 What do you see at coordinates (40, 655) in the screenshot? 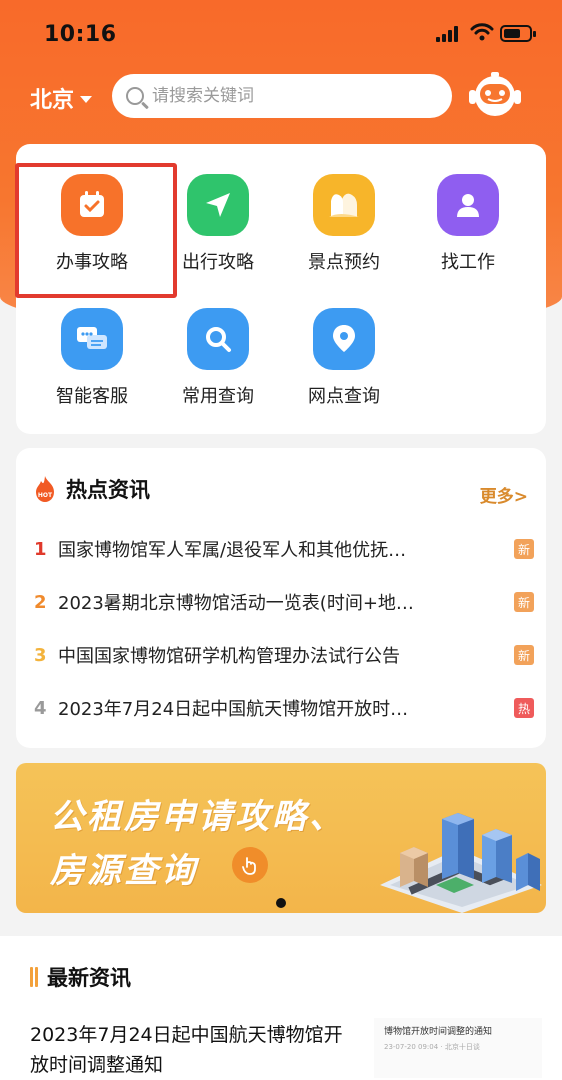
I see `news-rank: 3` at bounding box center [40, 655].